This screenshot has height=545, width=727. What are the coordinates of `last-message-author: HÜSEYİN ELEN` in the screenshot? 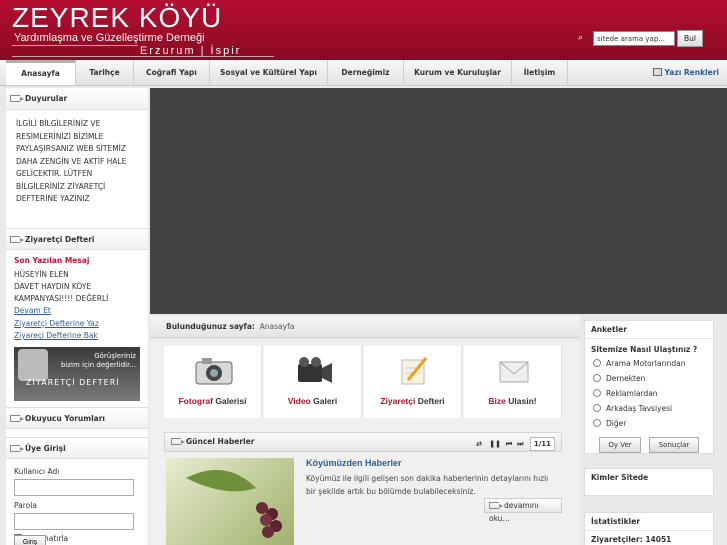 It's located at (41, 274).